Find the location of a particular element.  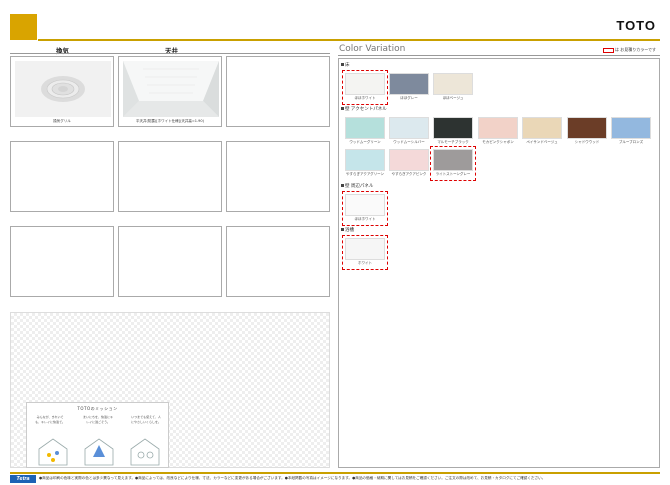

wall-panel-swatch: ほほホワイト is located at coordinates (365, 208).